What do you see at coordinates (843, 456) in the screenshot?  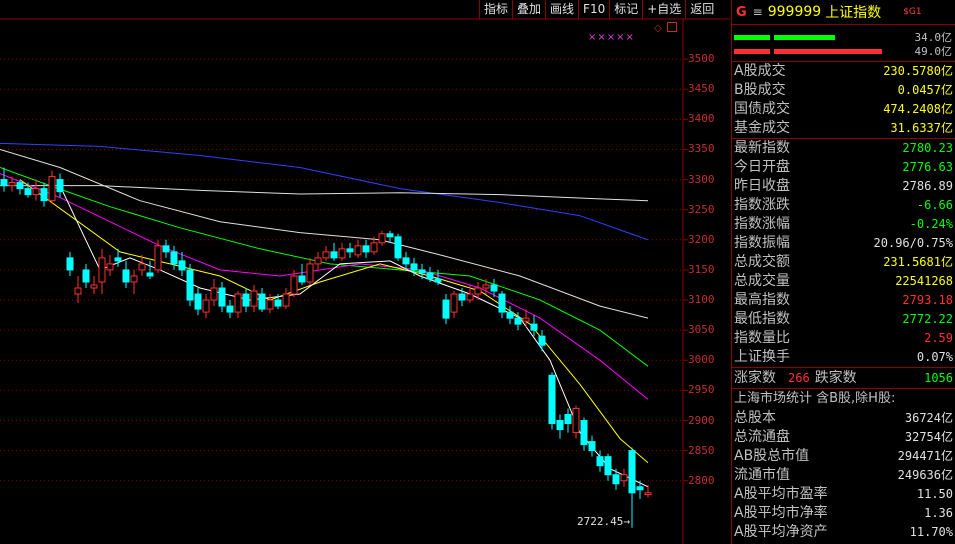 I see `market_stats-row: AB股总市值 294471亿` at bounding box center [843, 456].